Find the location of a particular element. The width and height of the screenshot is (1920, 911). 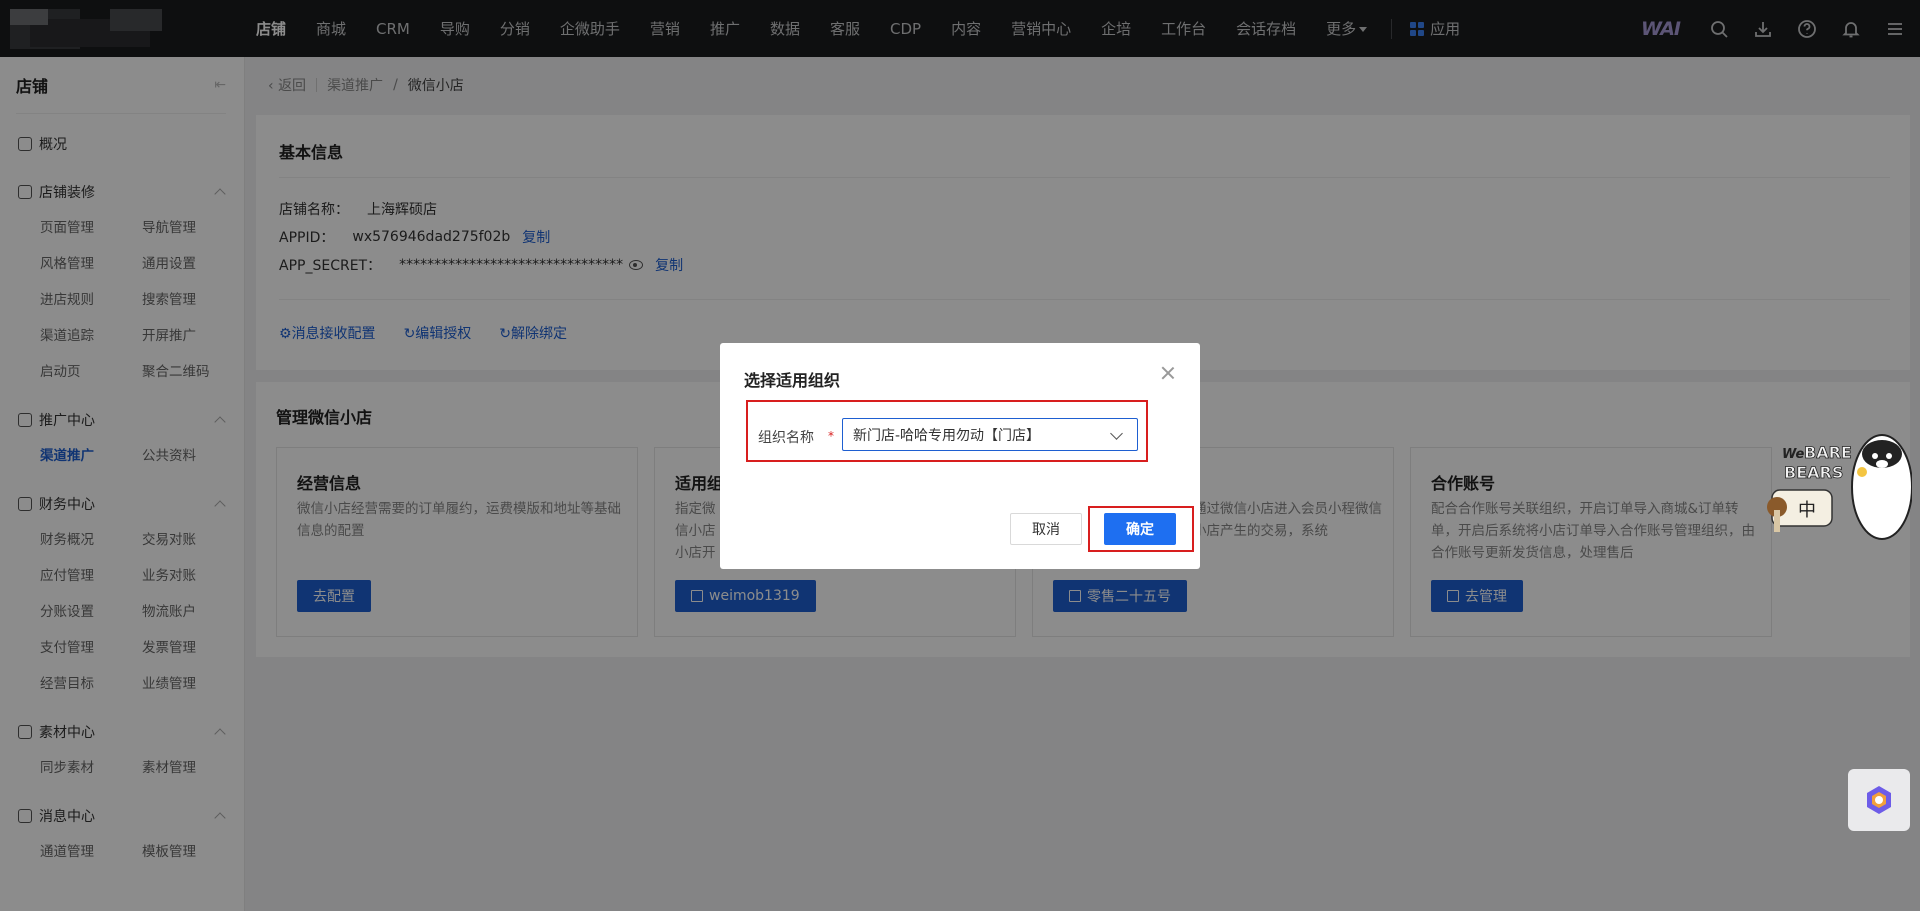

sticker-badge: 中 is located at coordinates (1807, 510).